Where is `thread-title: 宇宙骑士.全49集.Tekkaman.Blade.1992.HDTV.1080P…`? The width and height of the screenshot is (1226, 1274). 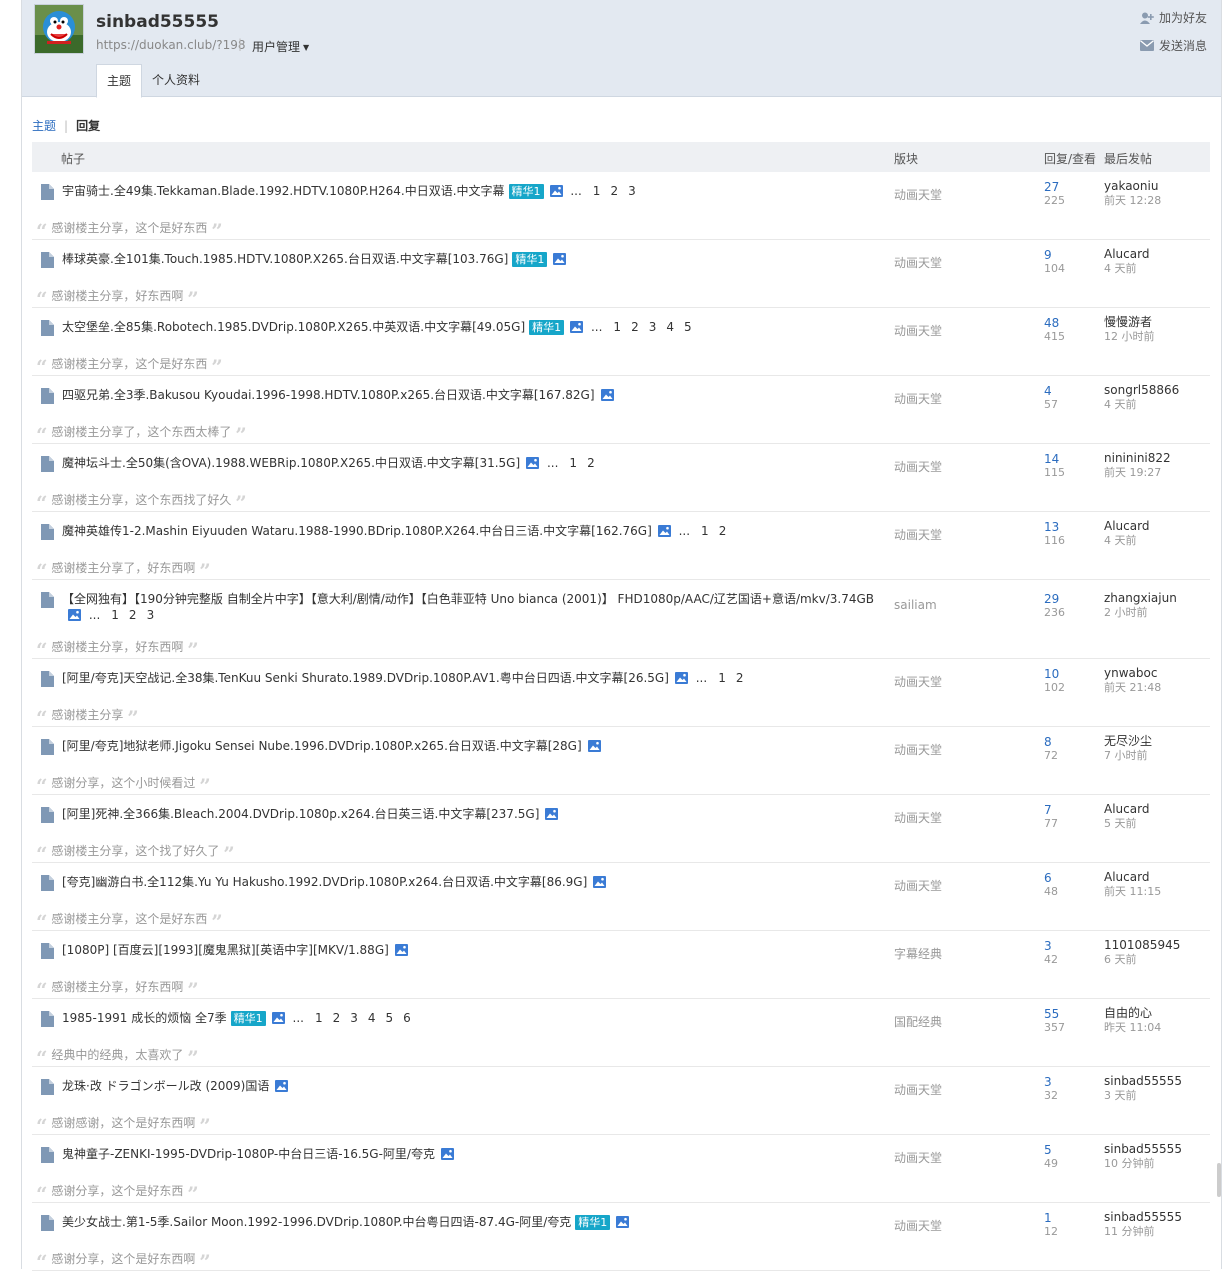 thread-title: 宇宙骑士.全49集.Tekkaman.Blade.1992.HDTV.1080P… is located at coordinates (283, 191).